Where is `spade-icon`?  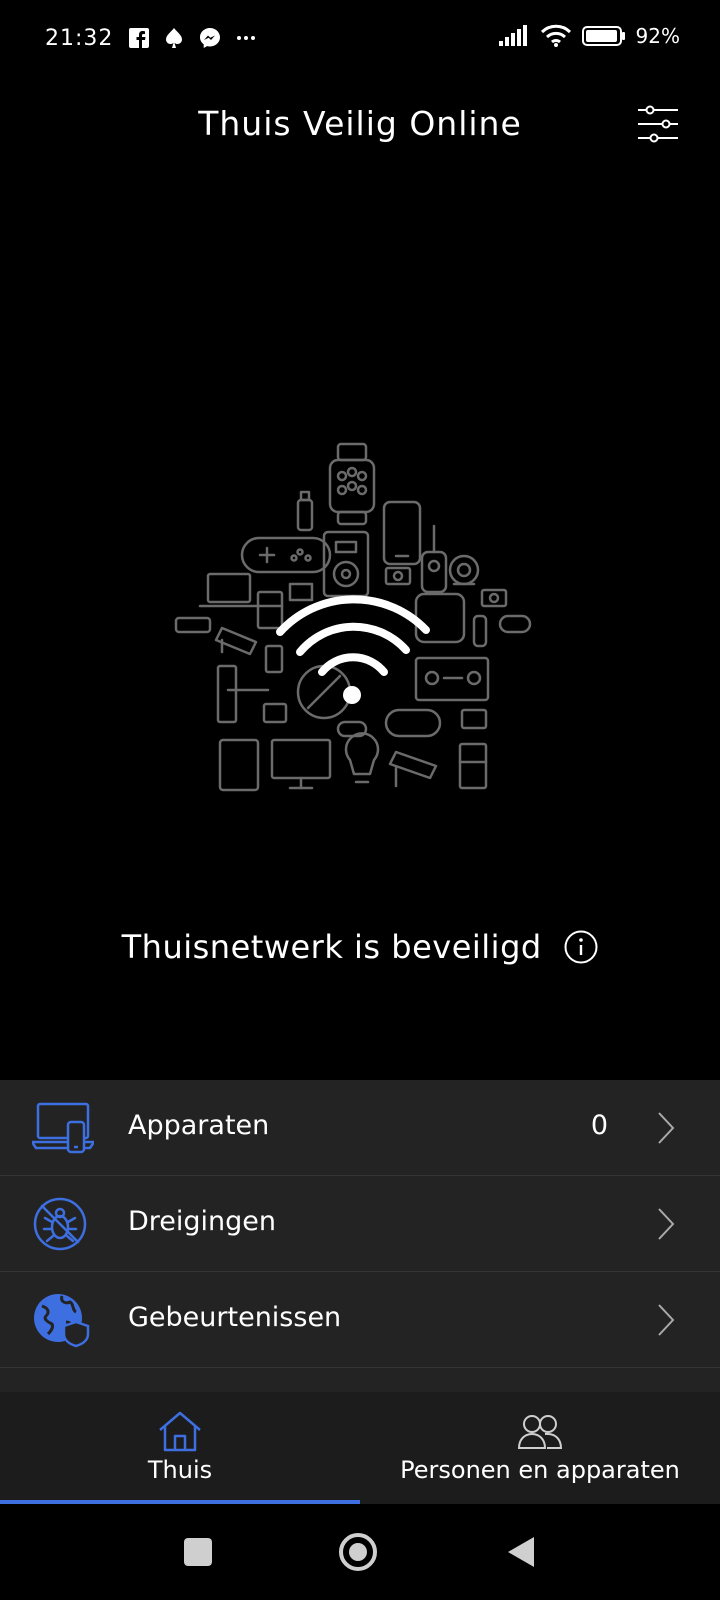
spade-icon is located at coordinates (174, 38).